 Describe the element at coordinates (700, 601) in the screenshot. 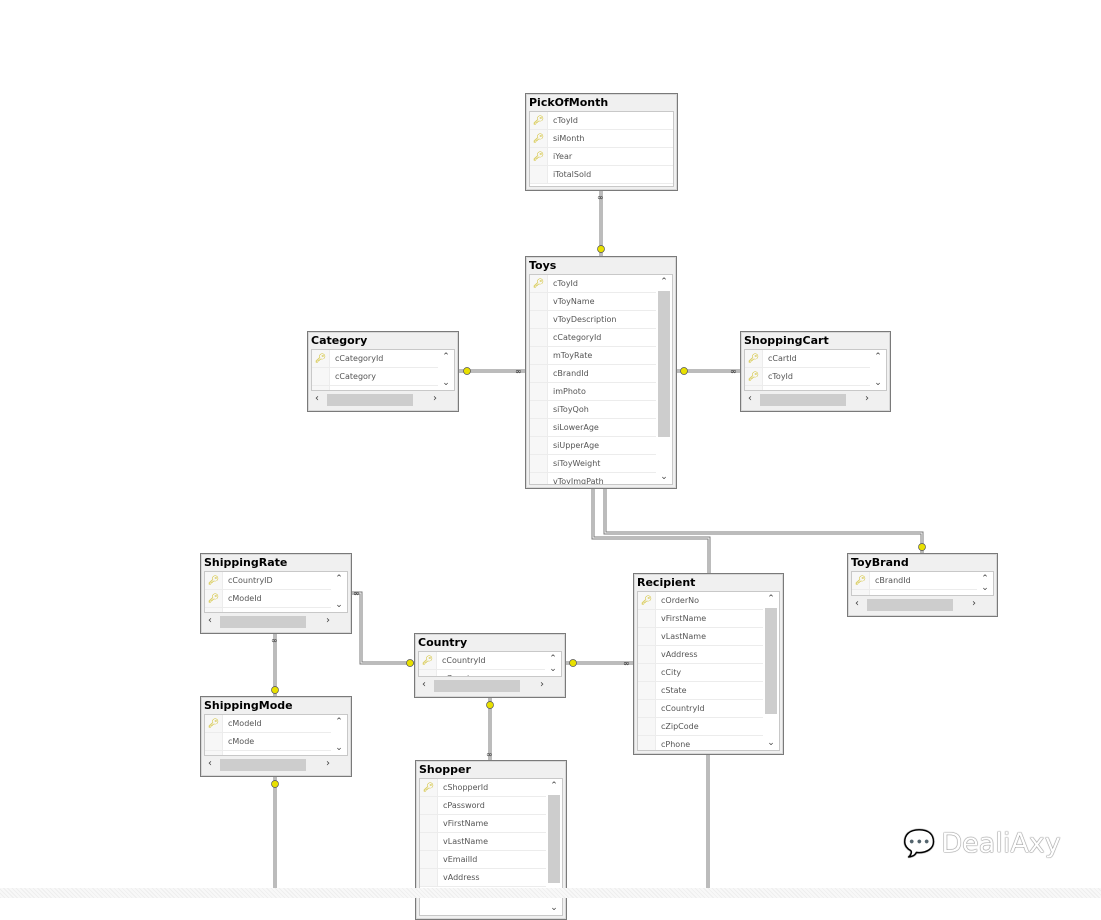

I see `column-row: 🔑︎ cOrderNo` at that location.